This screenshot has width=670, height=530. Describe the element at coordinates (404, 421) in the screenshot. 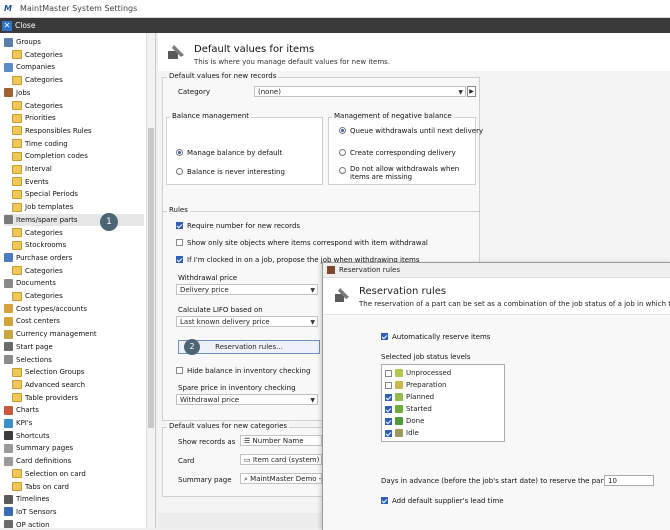

I see `status-row: Done` at that location.